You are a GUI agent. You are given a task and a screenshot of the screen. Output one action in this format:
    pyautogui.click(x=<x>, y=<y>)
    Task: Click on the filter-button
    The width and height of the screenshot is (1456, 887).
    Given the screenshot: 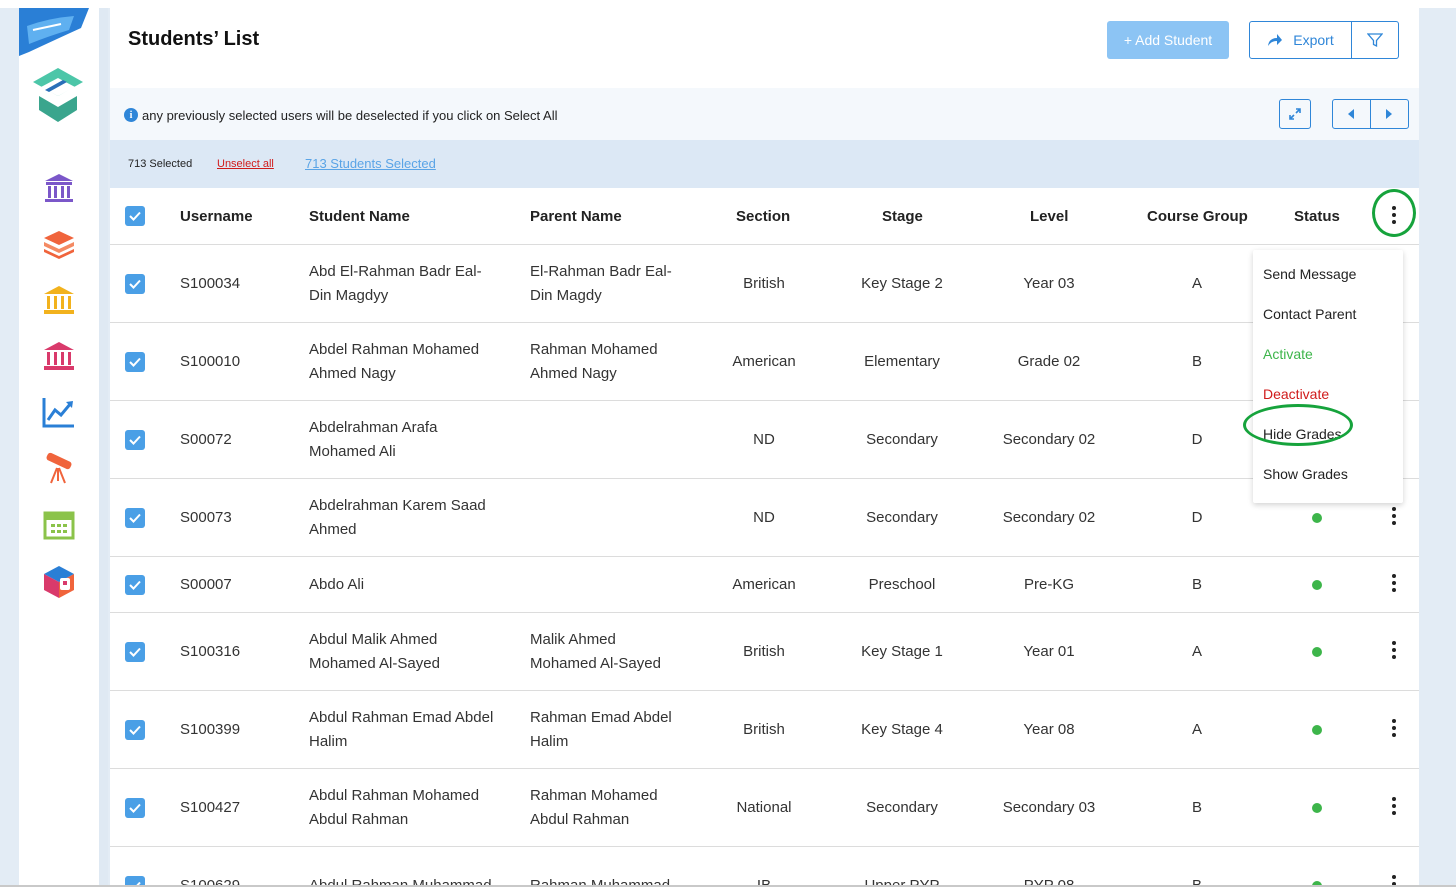 What is the action you would take?
    pyautogui.click(x=1375, y=40)
    